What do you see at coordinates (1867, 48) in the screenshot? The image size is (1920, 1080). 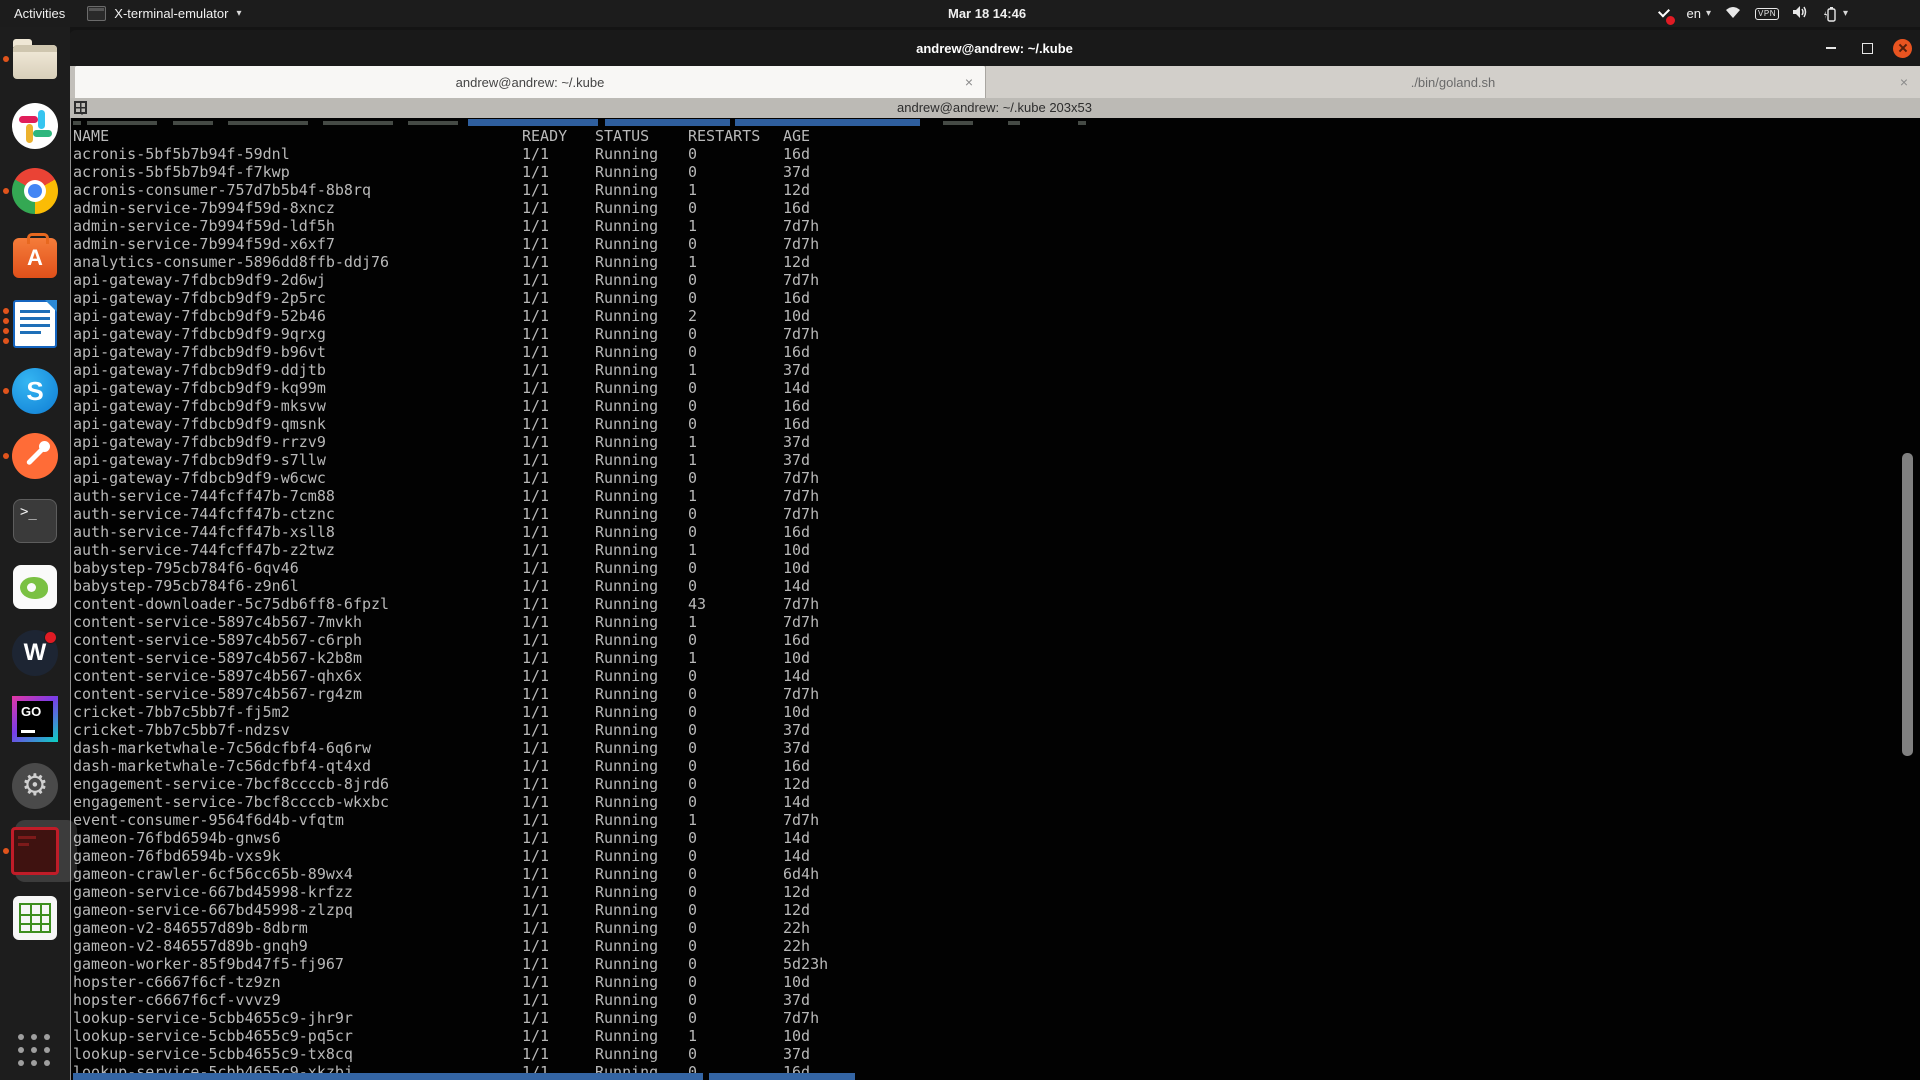 I see `maximize-button` at bounding box center [1867, 48].